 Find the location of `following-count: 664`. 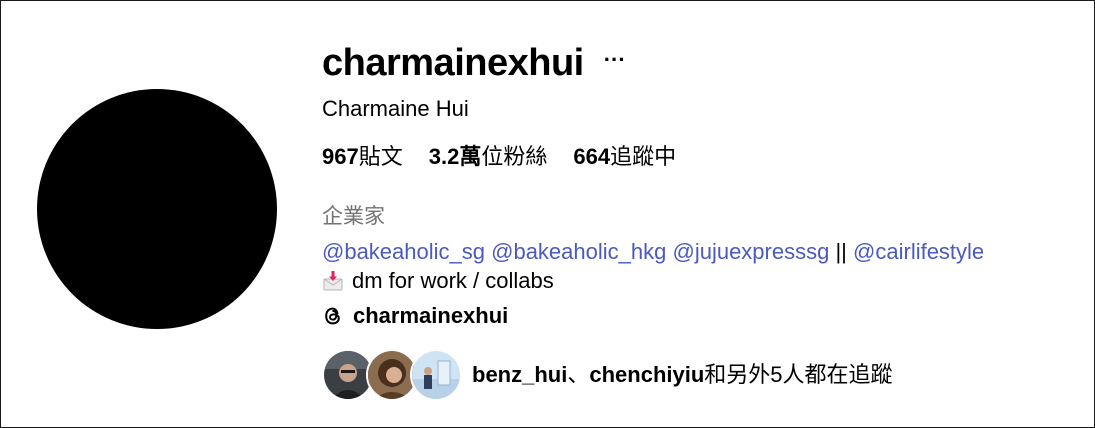

following-count: 664 is located at coordinates (592, 156).